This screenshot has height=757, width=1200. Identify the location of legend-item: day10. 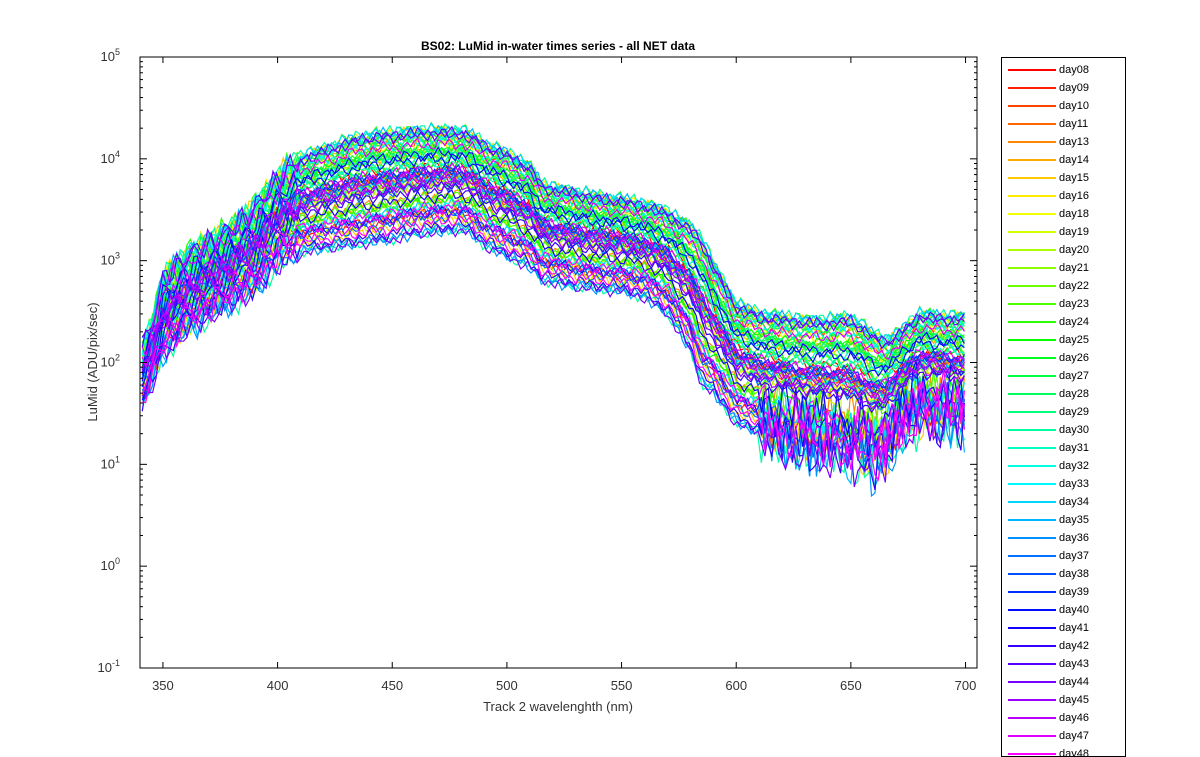
(1063, 106).